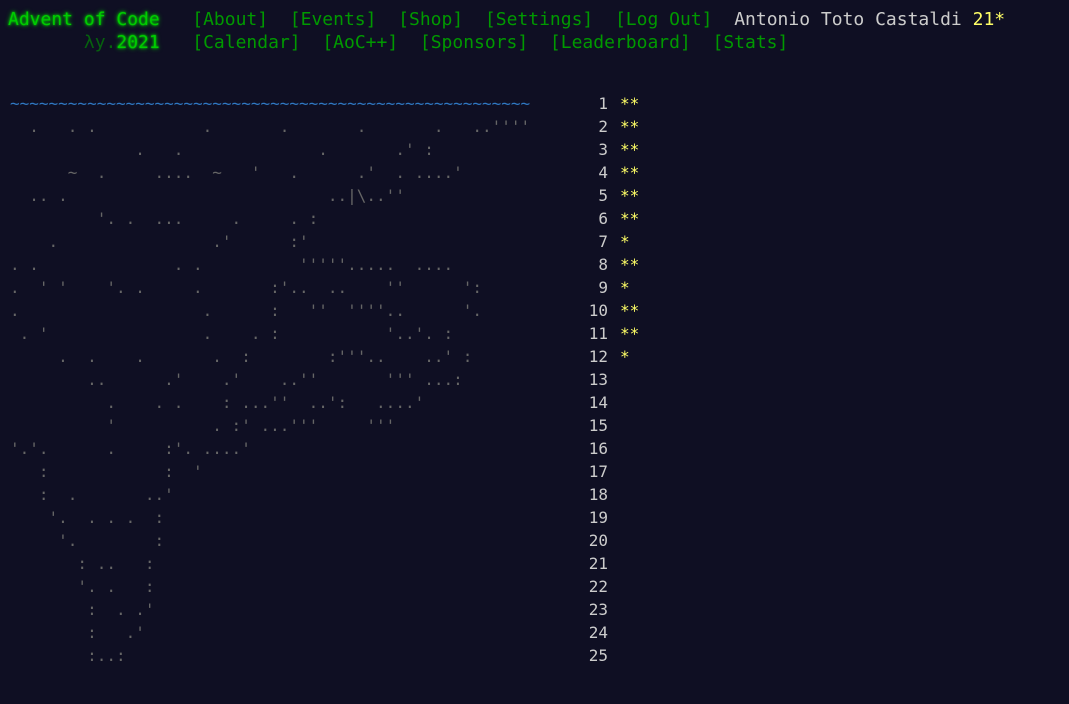  What do you see at coordinates (598, 632) in the screenshot?
I see `day-number: 24` at bounding box center [598, 632].